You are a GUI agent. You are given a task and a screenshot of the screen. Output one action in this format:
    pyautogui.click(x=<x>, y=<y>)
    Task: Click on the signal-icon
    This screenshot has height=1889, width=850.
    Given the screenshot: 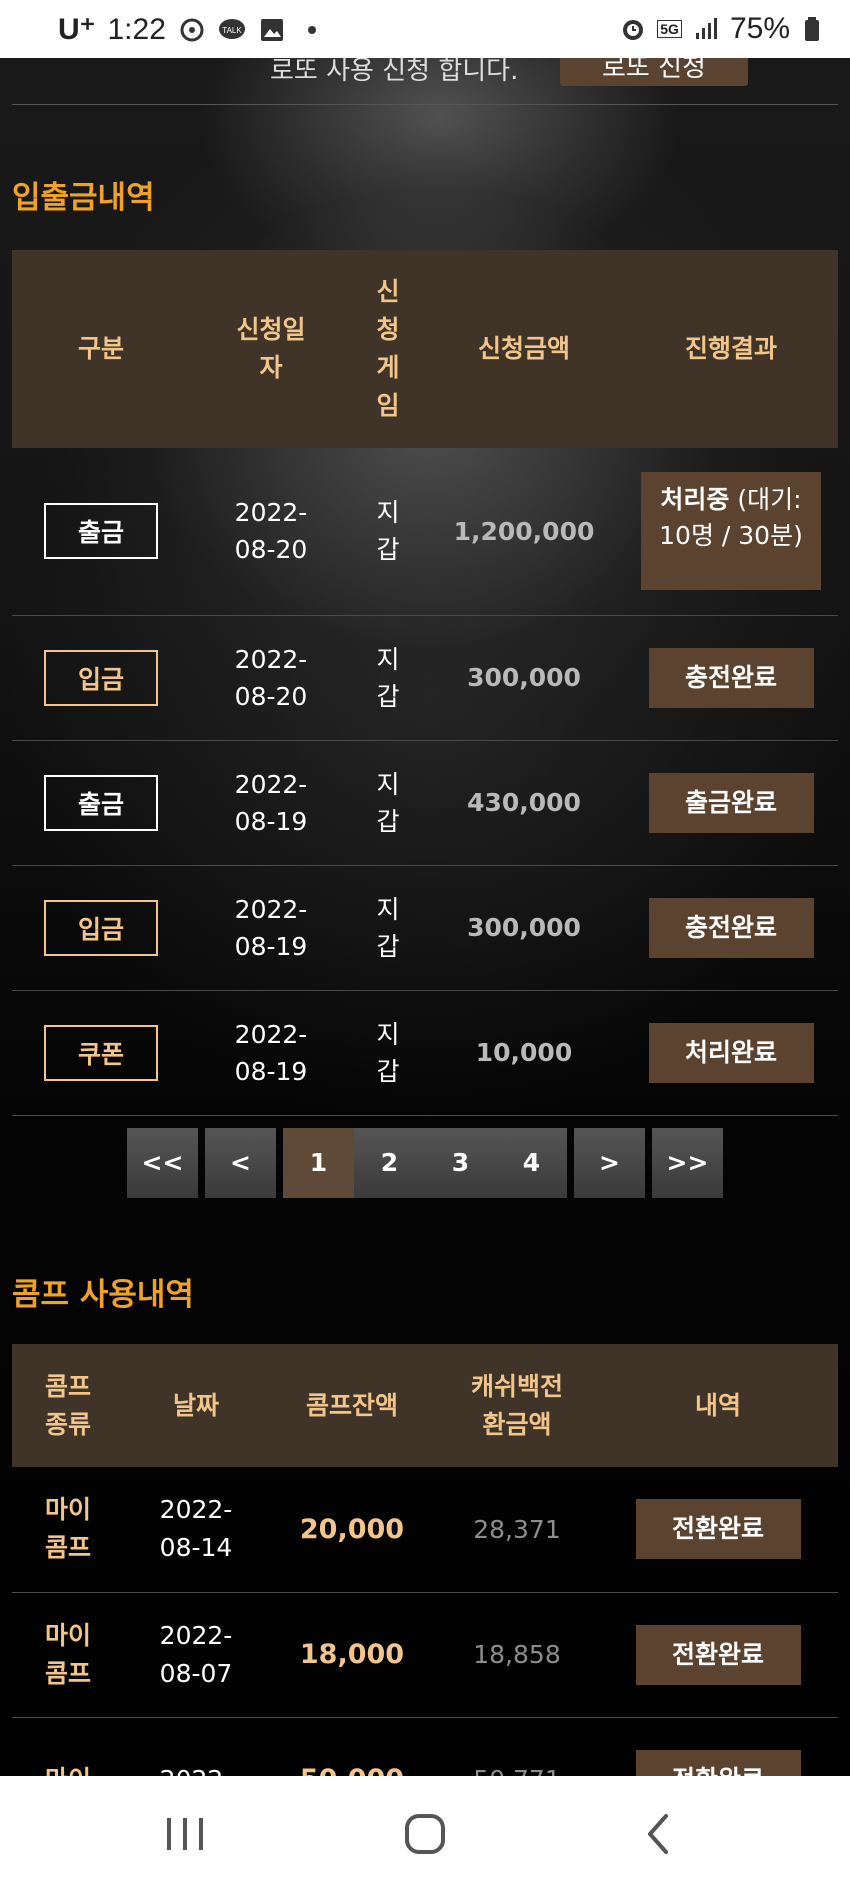 What is the action you would take?
    pyautogui.click(x=706, y=28)
    